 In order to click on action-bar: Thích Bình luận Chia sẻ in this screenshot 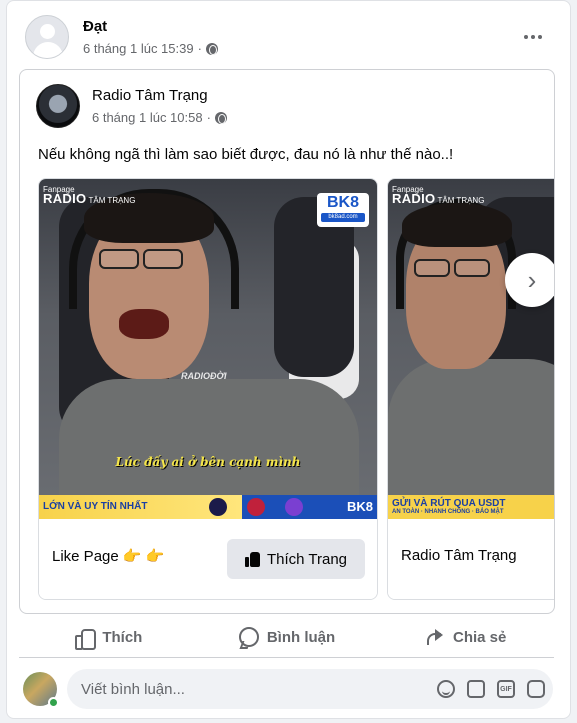, I will do `click(287, 637)`.